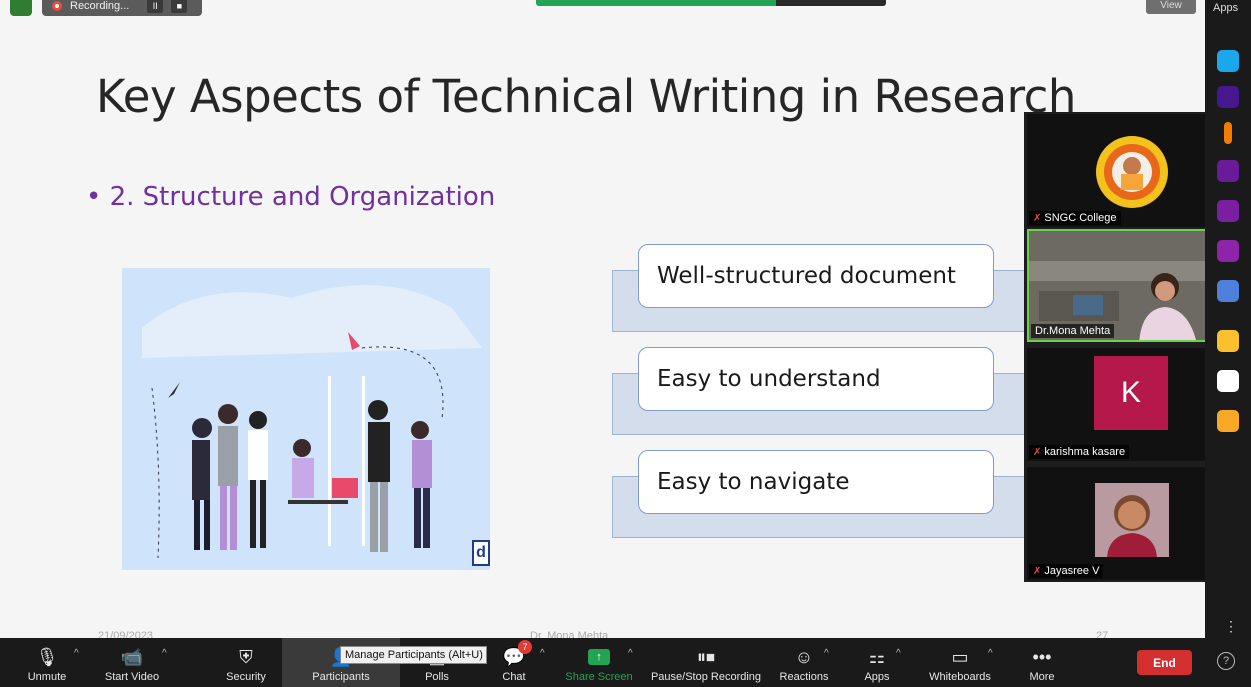 The image size is (1251, 687). Describe the element at coordinates (816, 276) in the screenshot. I see `list-item: Well-structured document` at that location.